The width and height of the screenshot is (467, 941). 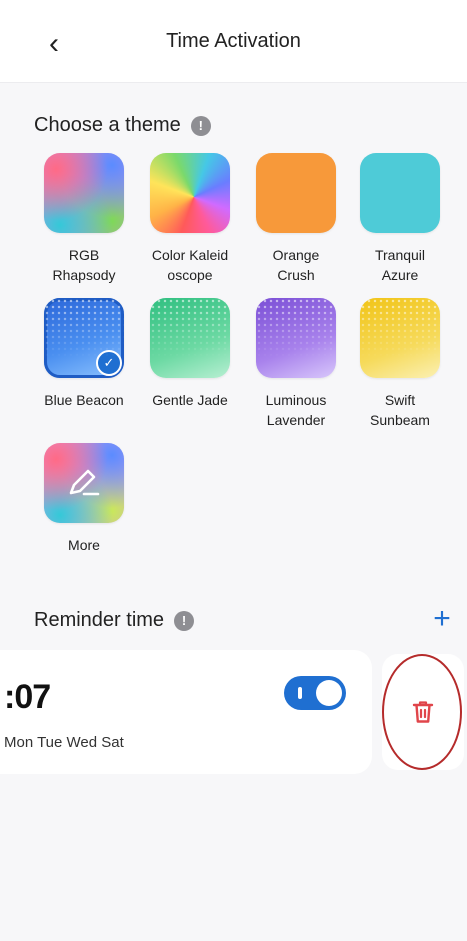 What do you see at coordinates (442, 619) in the screenshot?
I see `add-reminder-button: +` at bounding box center [442, 619].